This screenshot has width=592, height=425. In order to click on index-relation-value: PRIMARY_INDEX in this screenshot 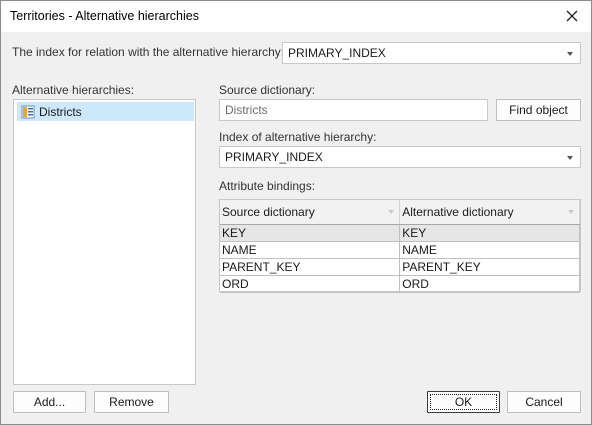, I will do `click(337, 53)`.